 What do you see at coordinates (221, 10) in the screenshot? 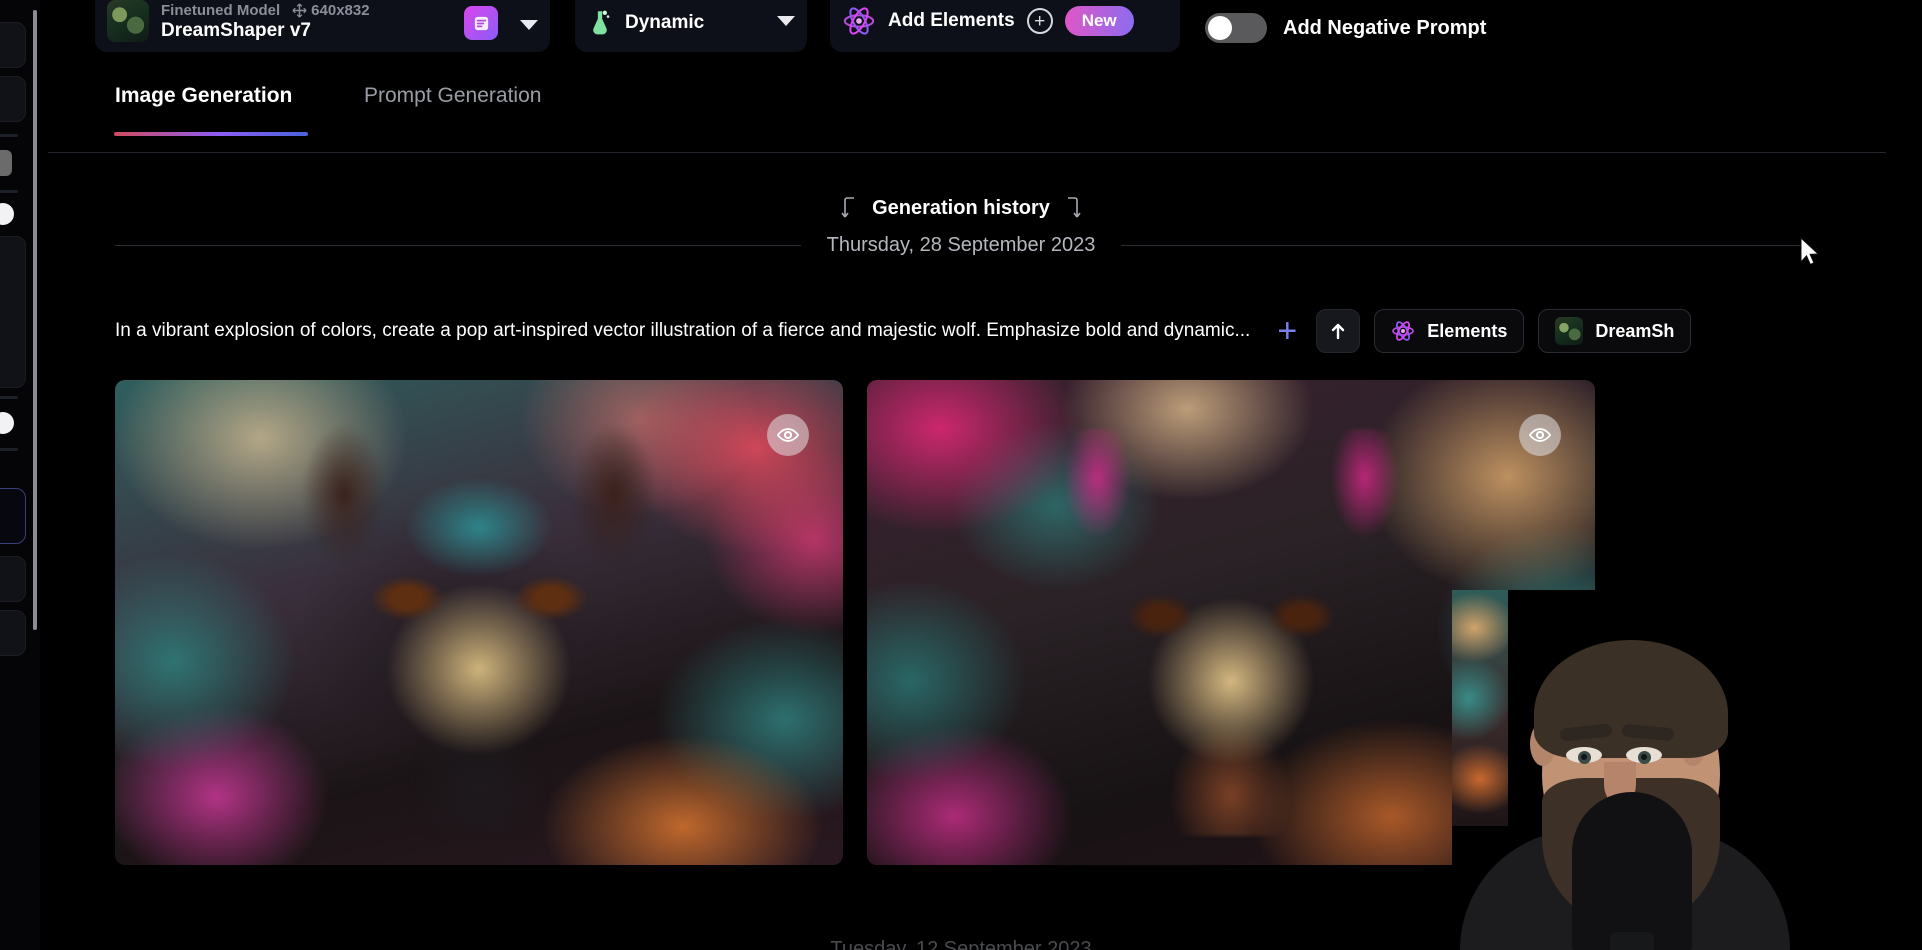
I see `model-type-label: Finetuned Model` at bounding box center [221, 10].